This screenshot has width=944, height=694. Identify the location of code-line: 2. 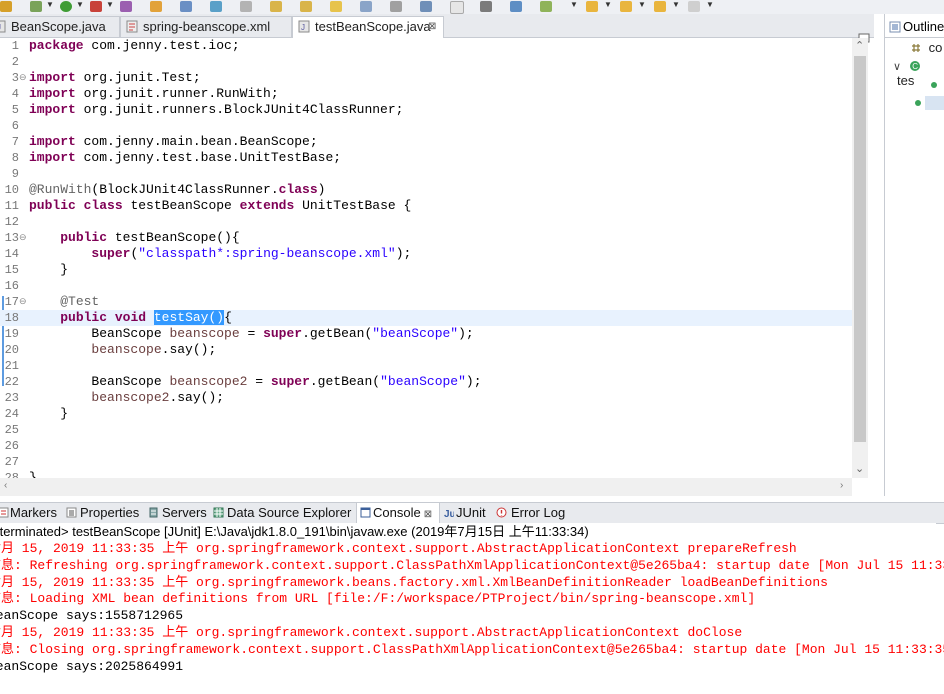
(426, 62).